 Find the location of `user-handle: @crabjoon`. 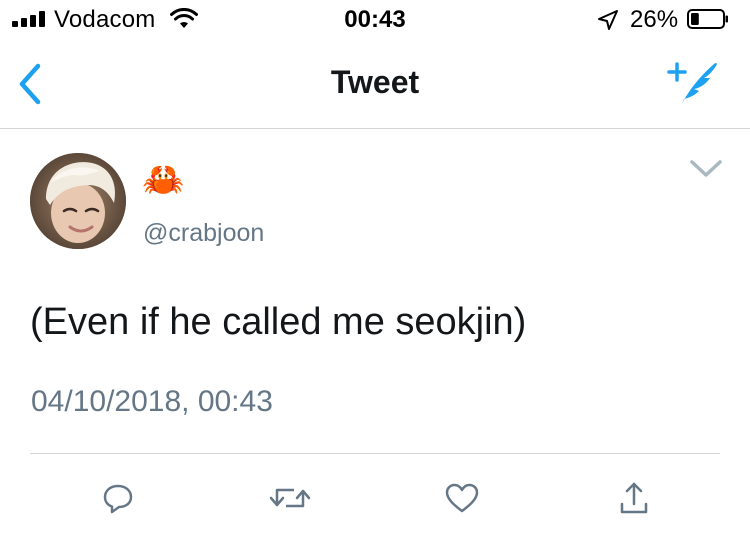

user-handle: @crabjoon is located at coordinates (203, 233).